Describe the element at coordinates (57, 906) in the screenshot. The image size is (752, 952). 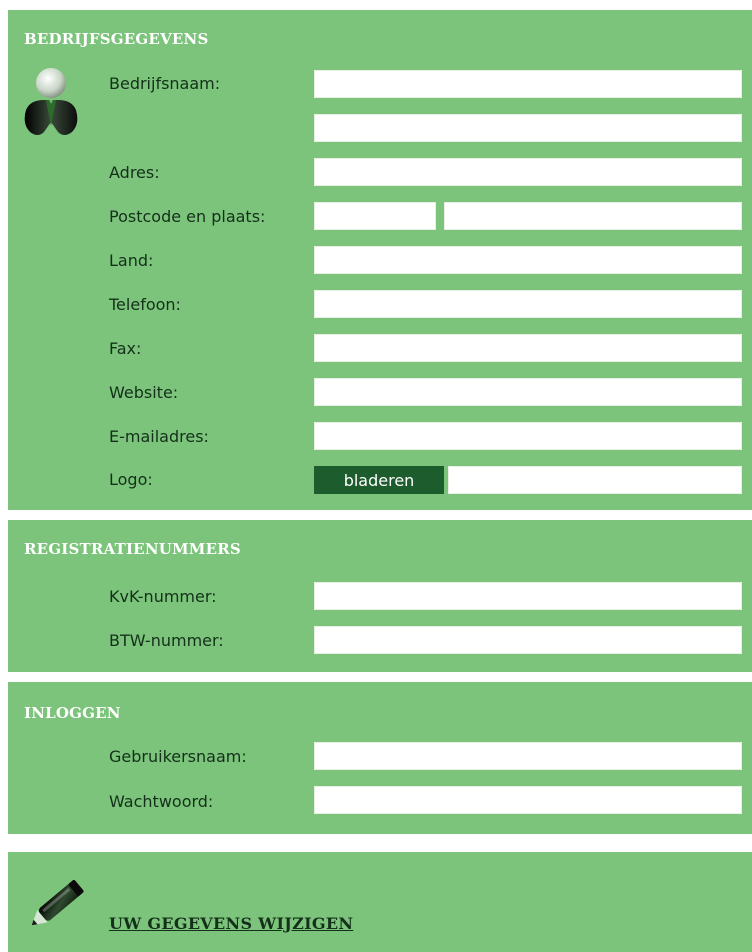
I see `pencil-icon` at that location.